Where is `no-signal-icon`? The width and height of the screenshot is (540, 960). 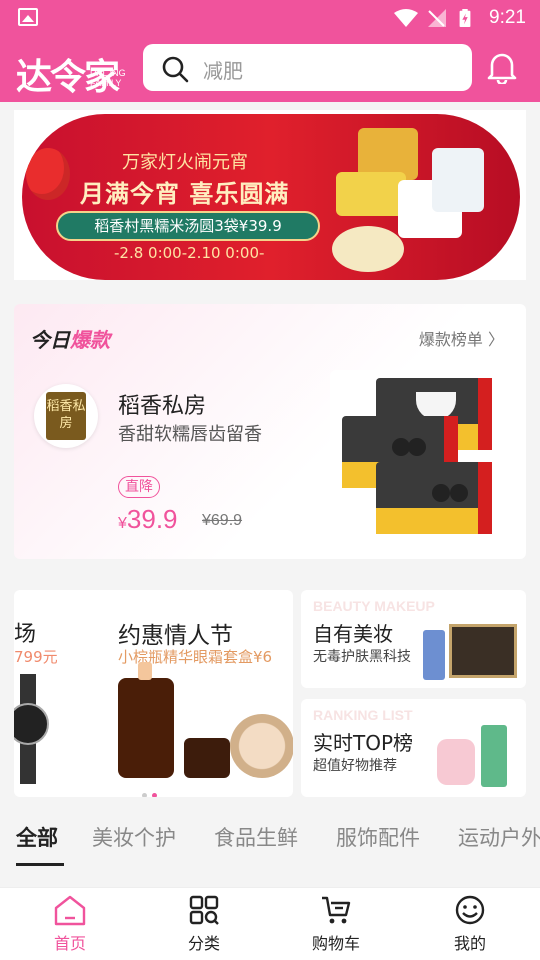
no-signal-icon is located at coordinates (437, 18).